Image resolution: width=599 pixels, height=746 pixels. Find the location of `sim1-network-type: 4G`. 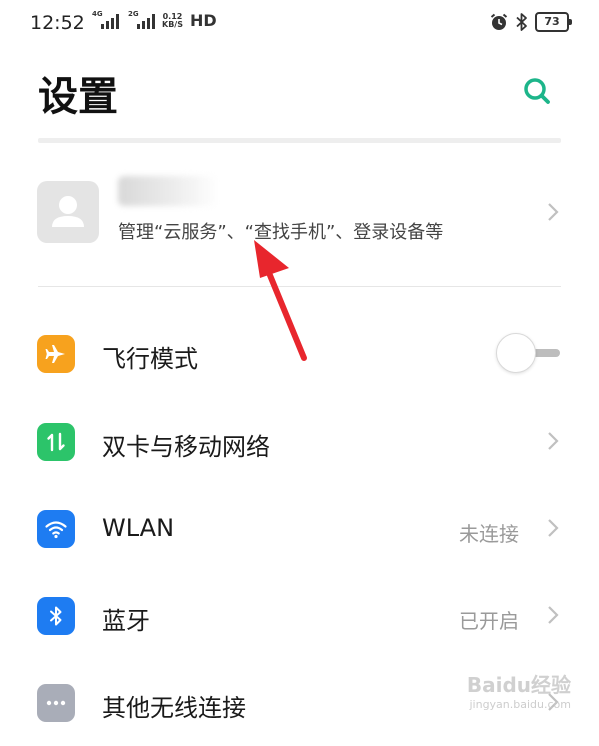

sim1-network-type: 4G is located at coordinates (97, 14).